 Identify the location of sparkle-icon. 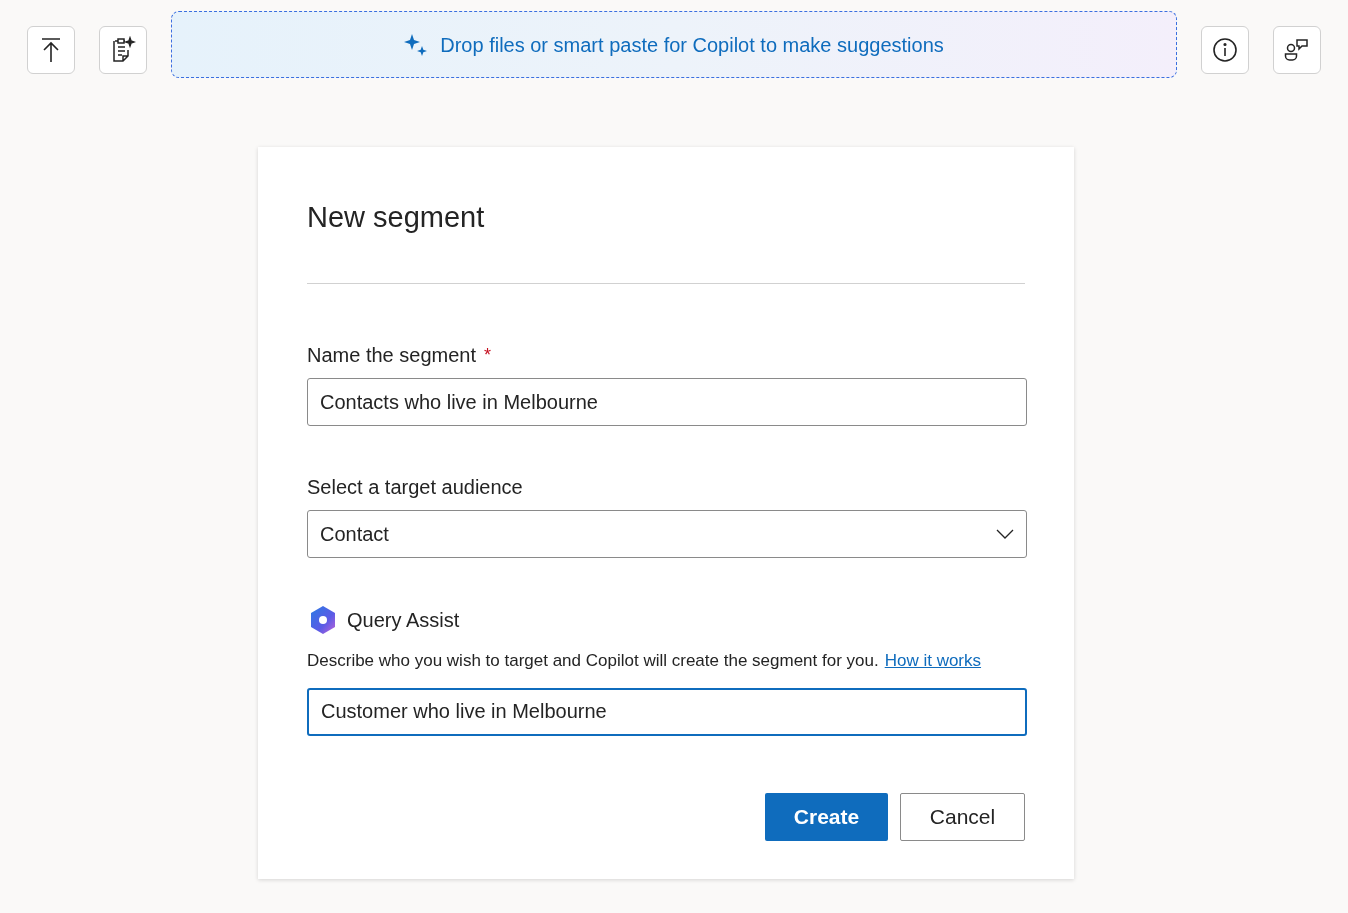
(416, 44).